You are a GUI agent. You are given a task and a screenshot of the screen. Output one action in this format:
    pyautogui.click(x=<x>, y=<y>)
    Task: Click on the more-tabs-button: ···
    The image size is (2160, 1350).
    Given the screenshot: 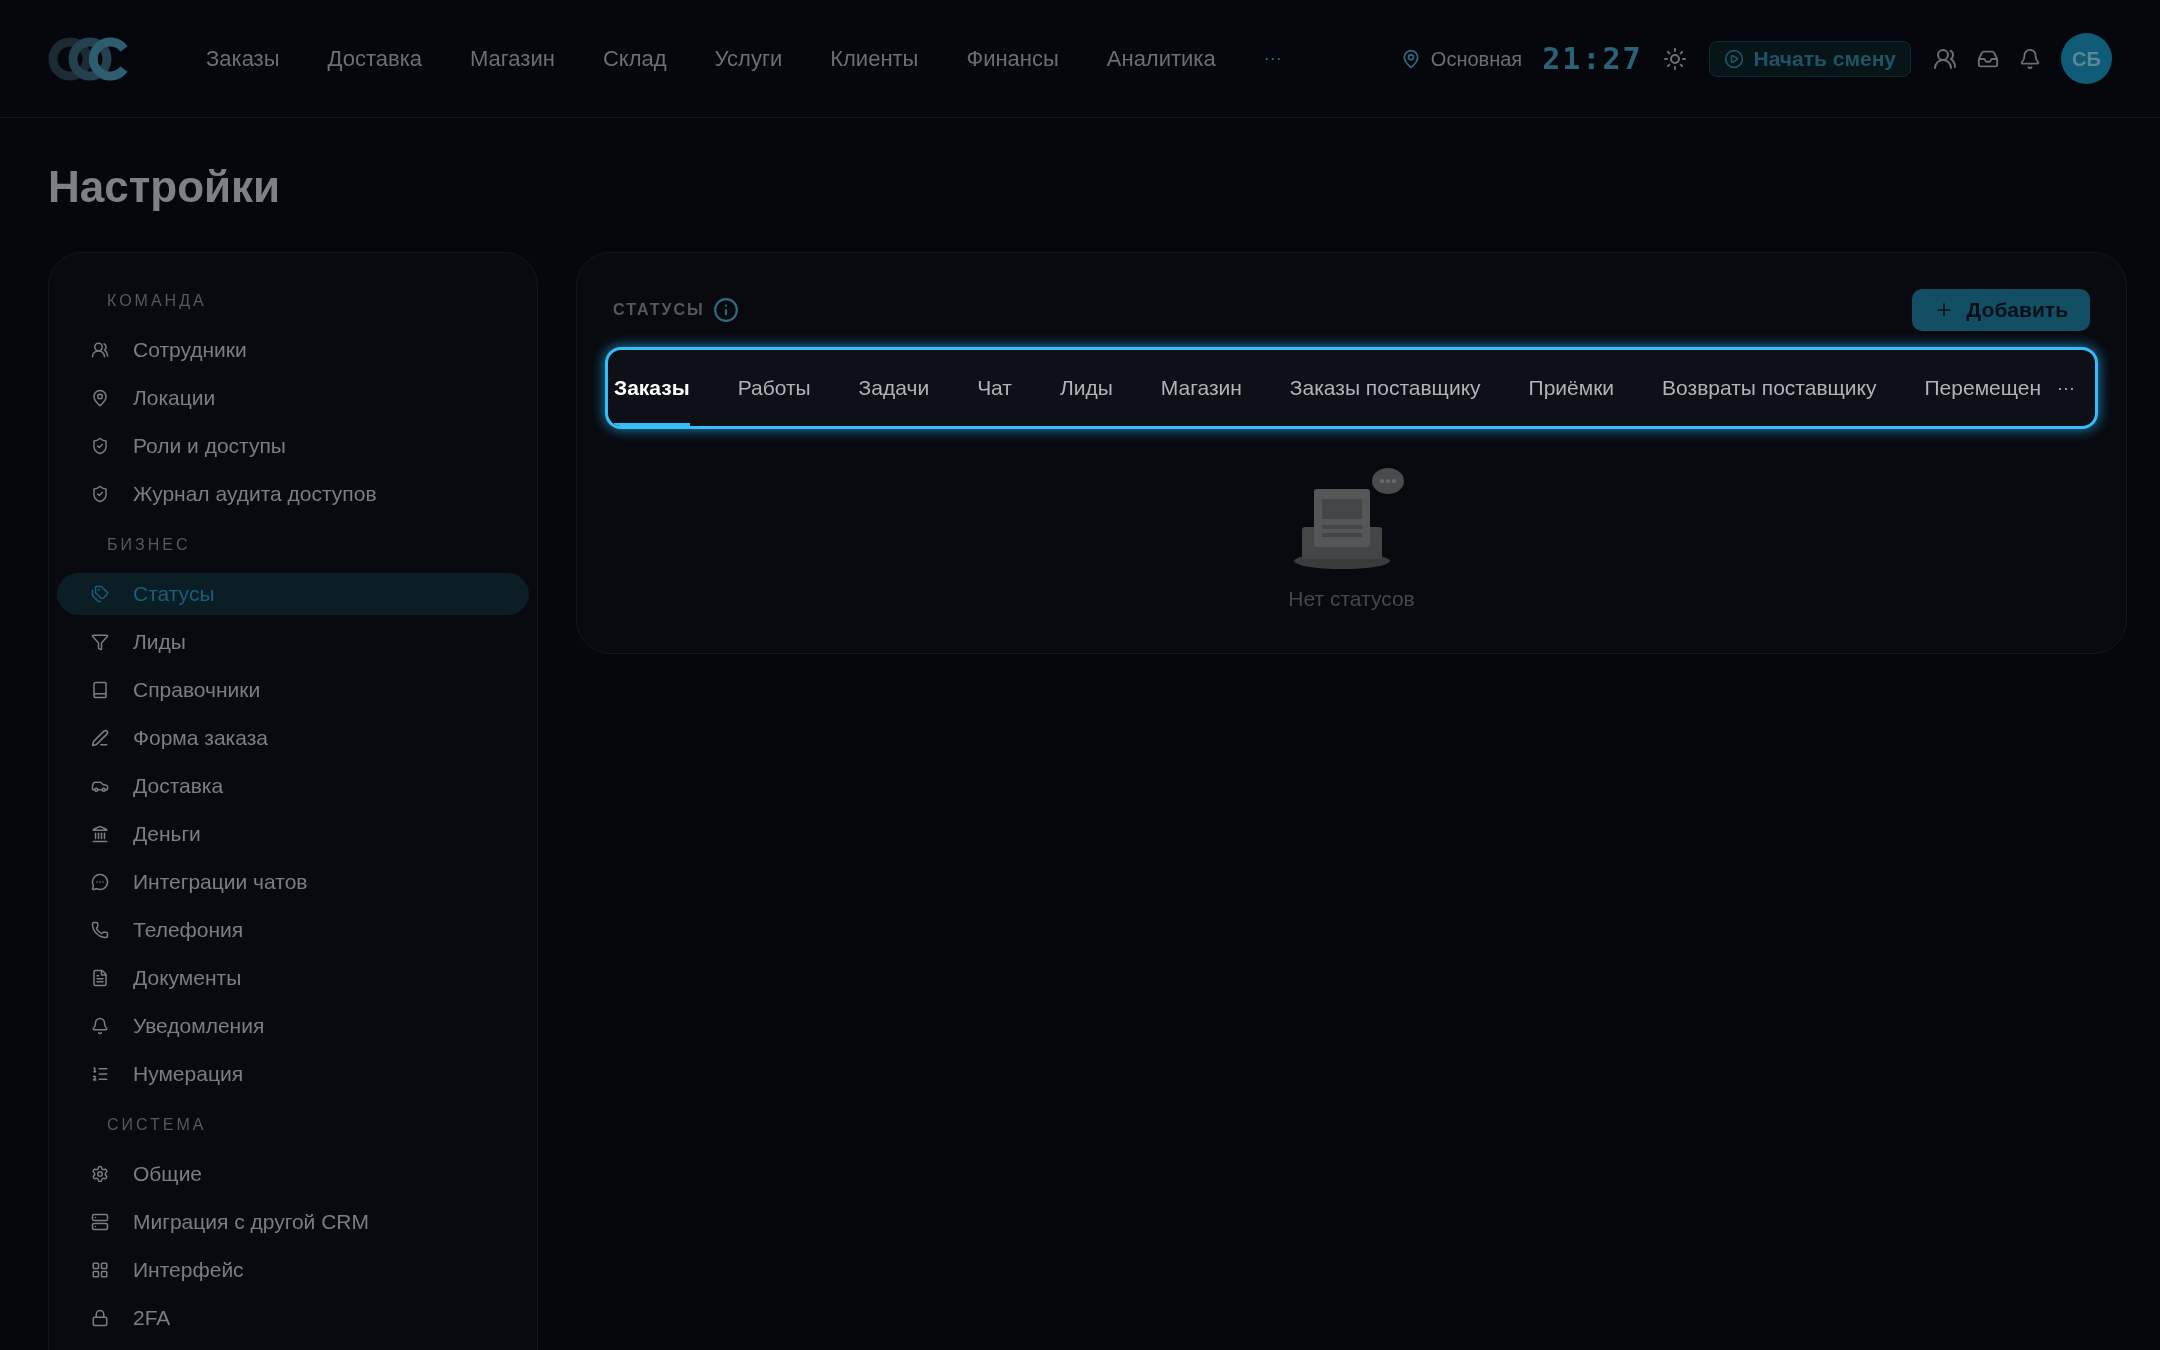 What is the action you would take?
    pyautogui.click(x=2066, y=388)
    